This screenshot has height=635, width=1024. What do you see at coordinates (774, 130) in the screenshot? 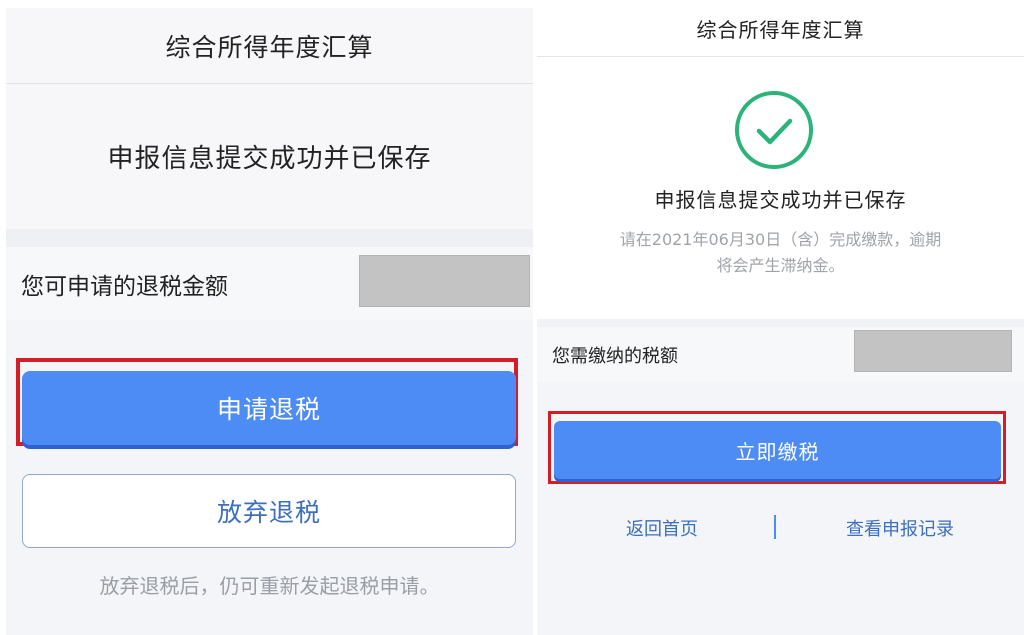
I see `check-circle-icon` at bounding box center [774, 130].